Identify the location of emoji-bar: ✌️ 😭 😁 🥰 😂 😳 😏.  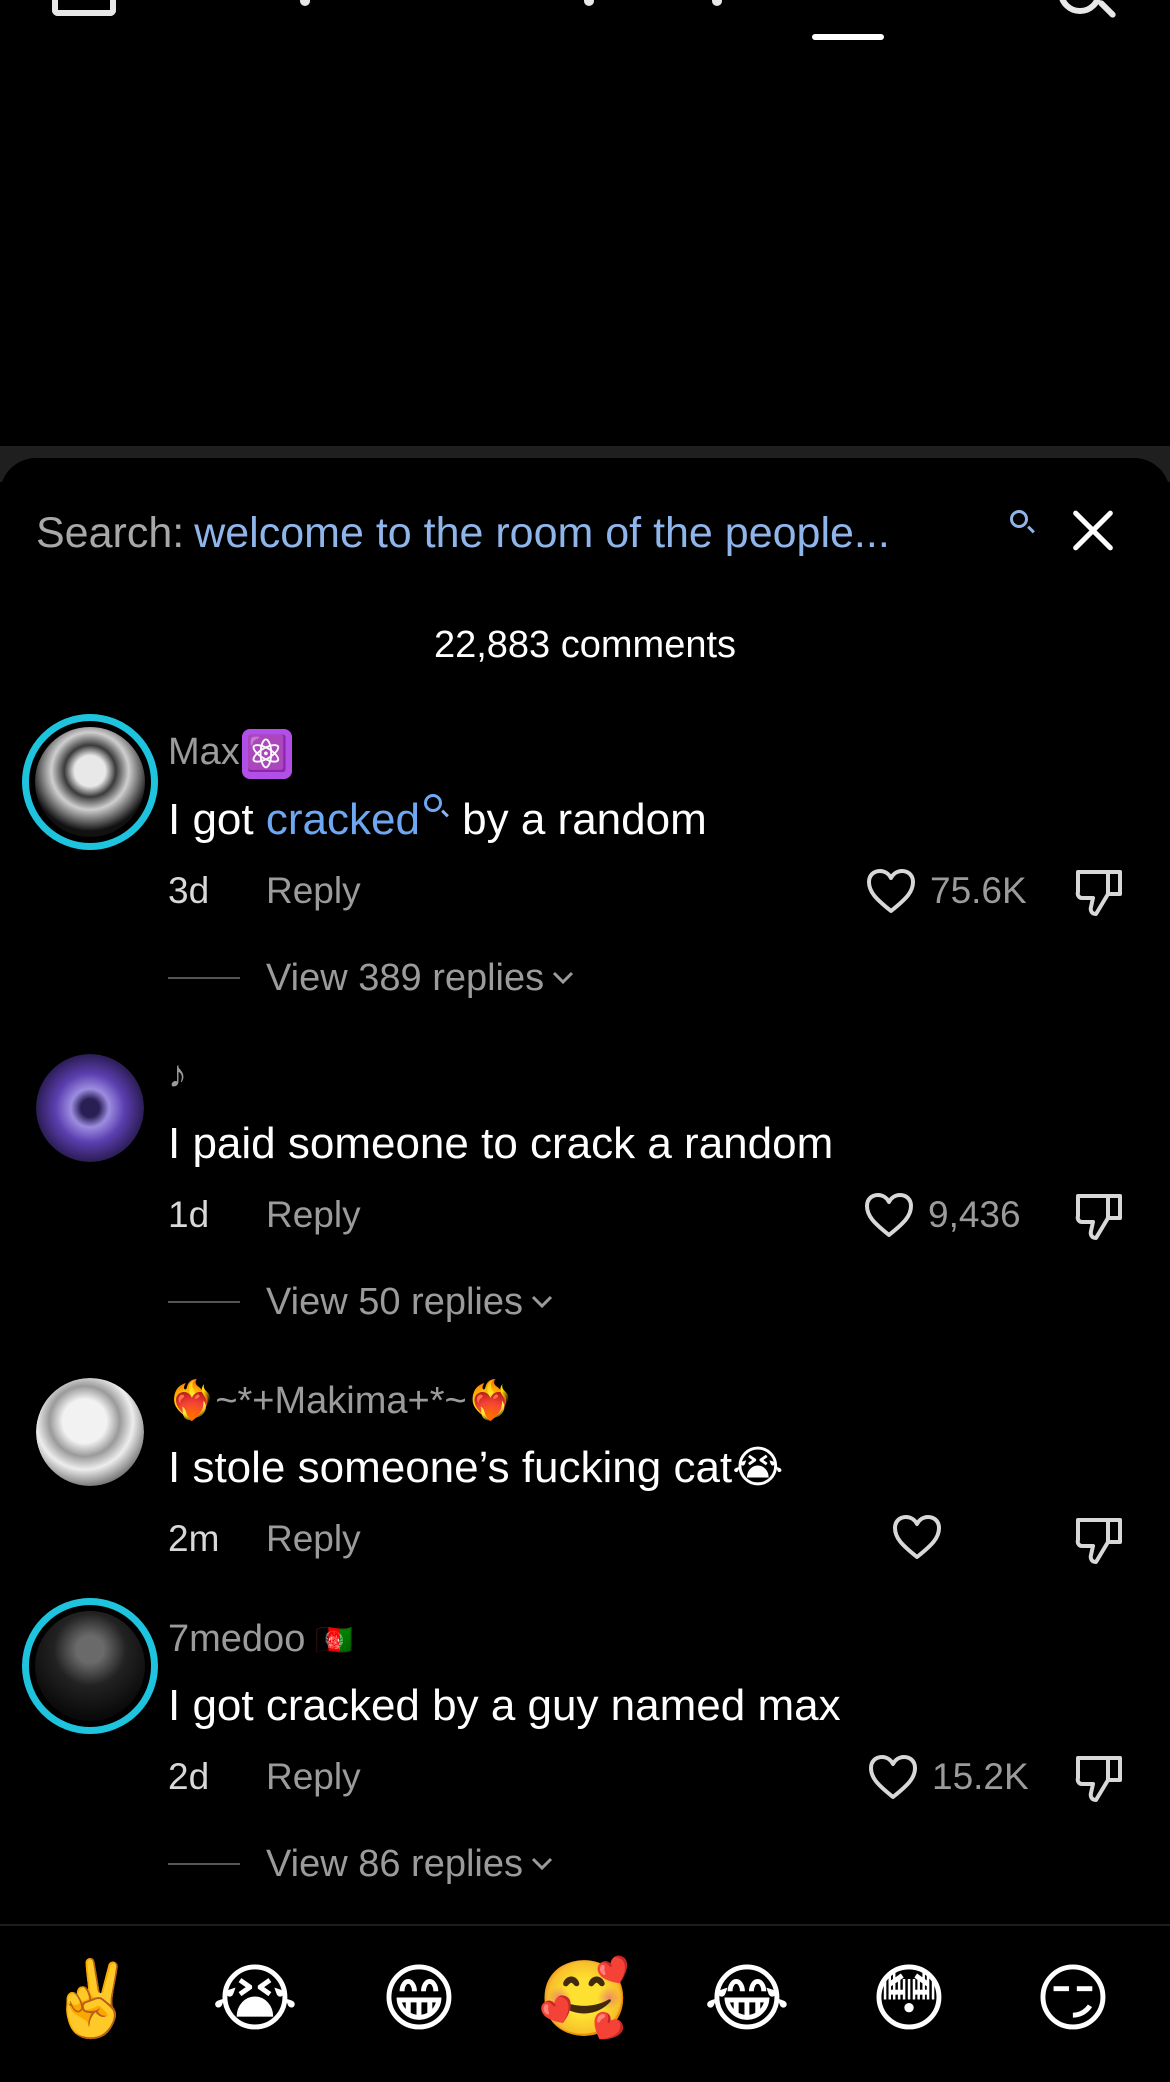
(585, 2003).